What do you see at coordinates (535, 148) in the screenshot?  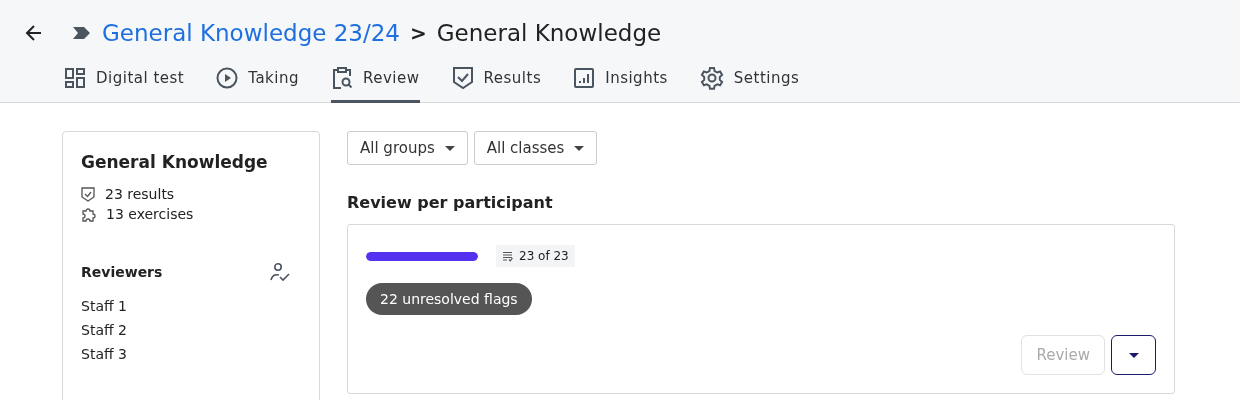 I see `filter-dropdown: All classes` at bounding box center [535, 148].